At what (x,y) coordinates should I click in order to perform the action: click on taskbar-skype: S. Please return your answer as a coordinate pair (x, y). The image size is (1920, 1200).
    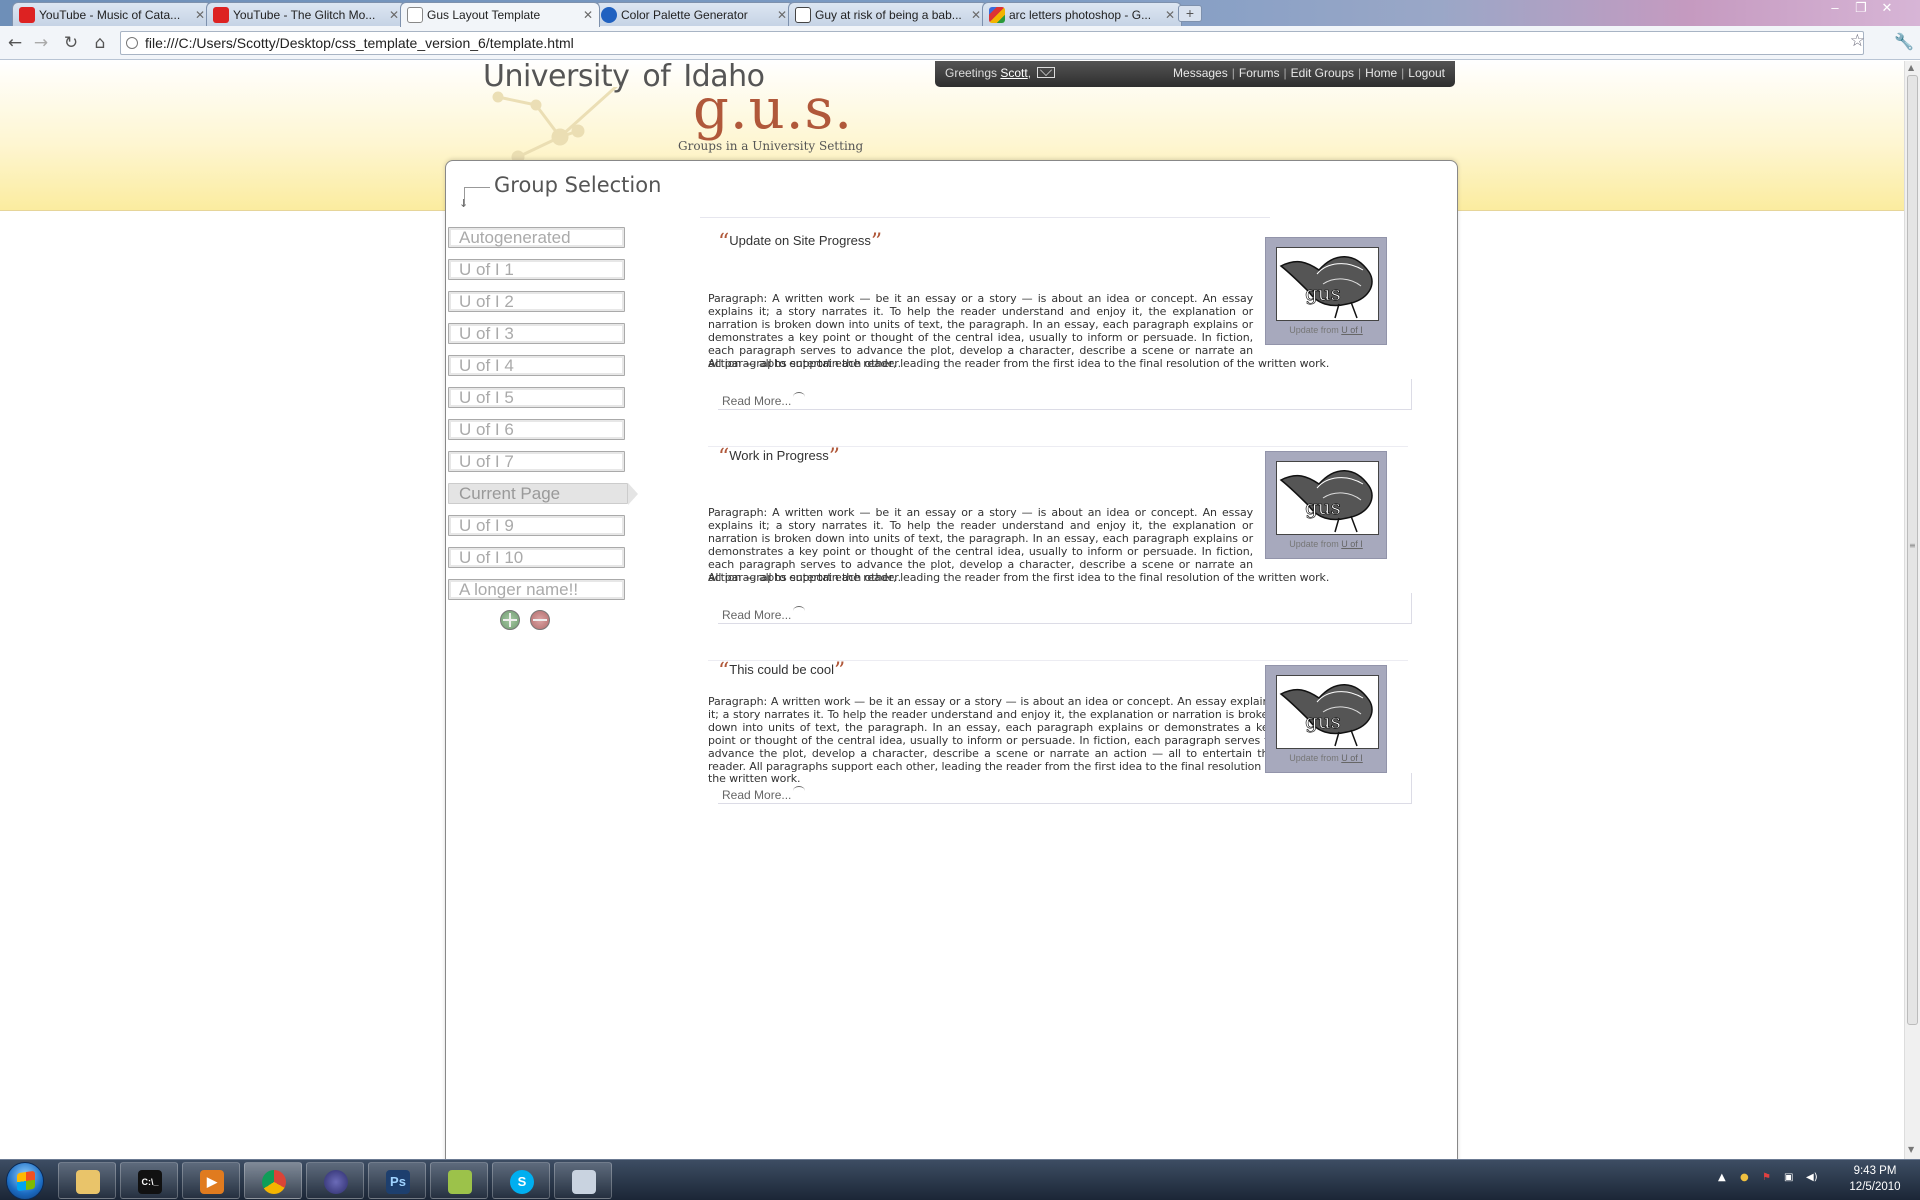
    Looking at the image, I should click on (521, 1180).